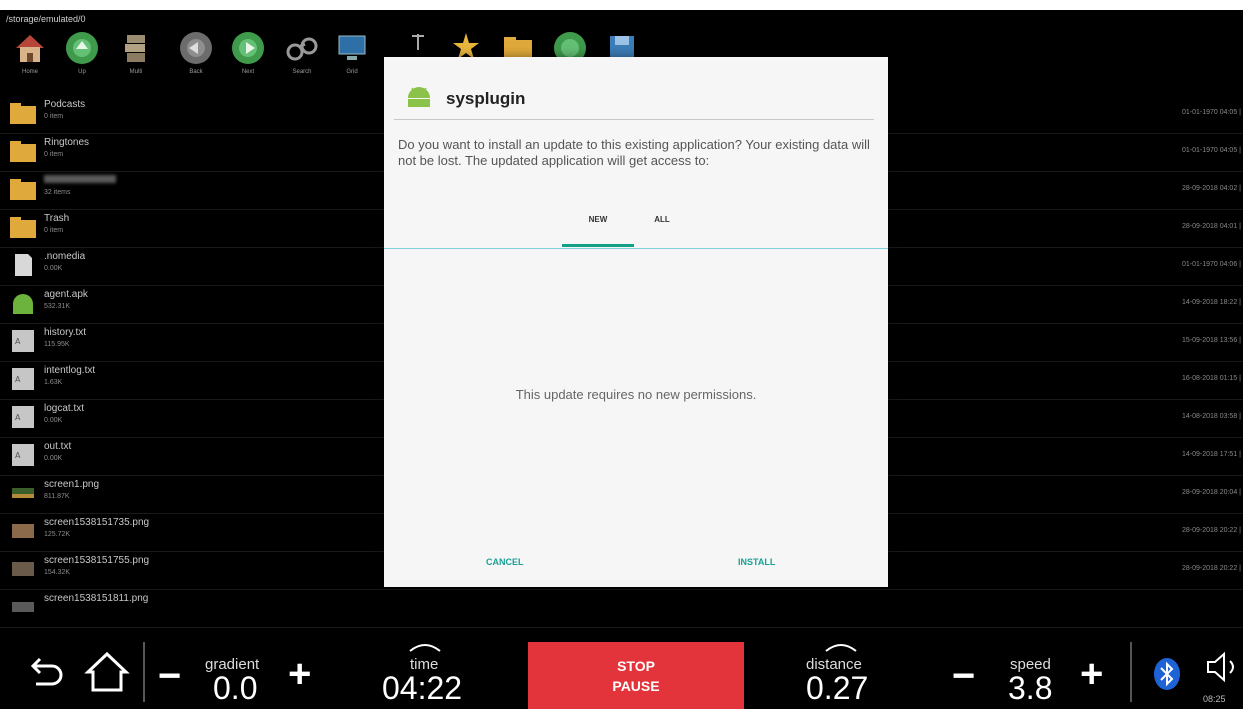  I want to click on up-button: Up, so click(82, 56).